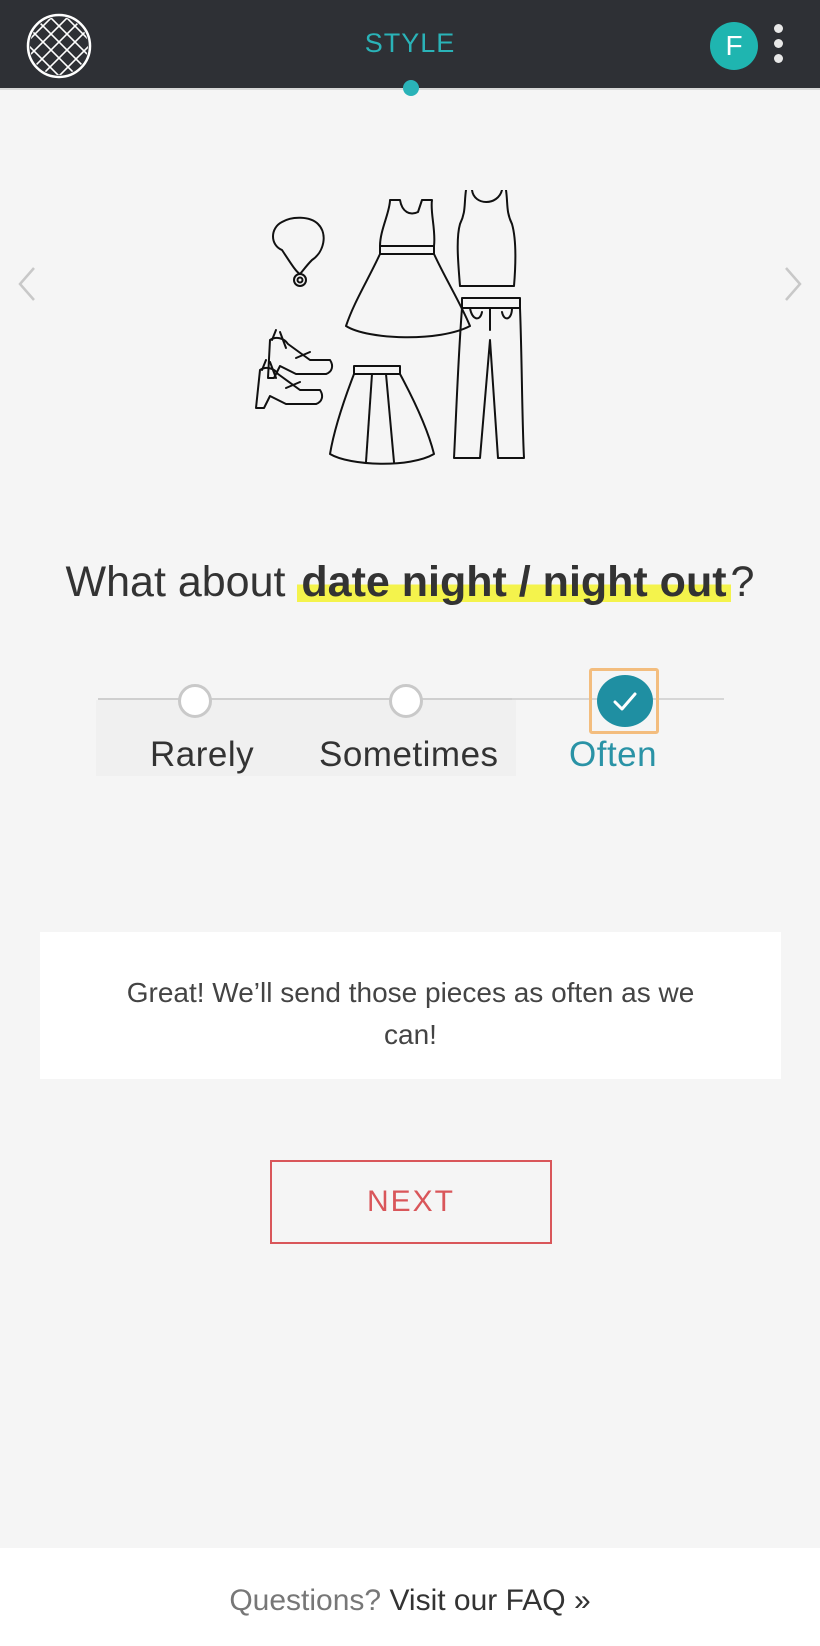  I want to click on question-heading: What about date night / night out?, so click(410, 582).